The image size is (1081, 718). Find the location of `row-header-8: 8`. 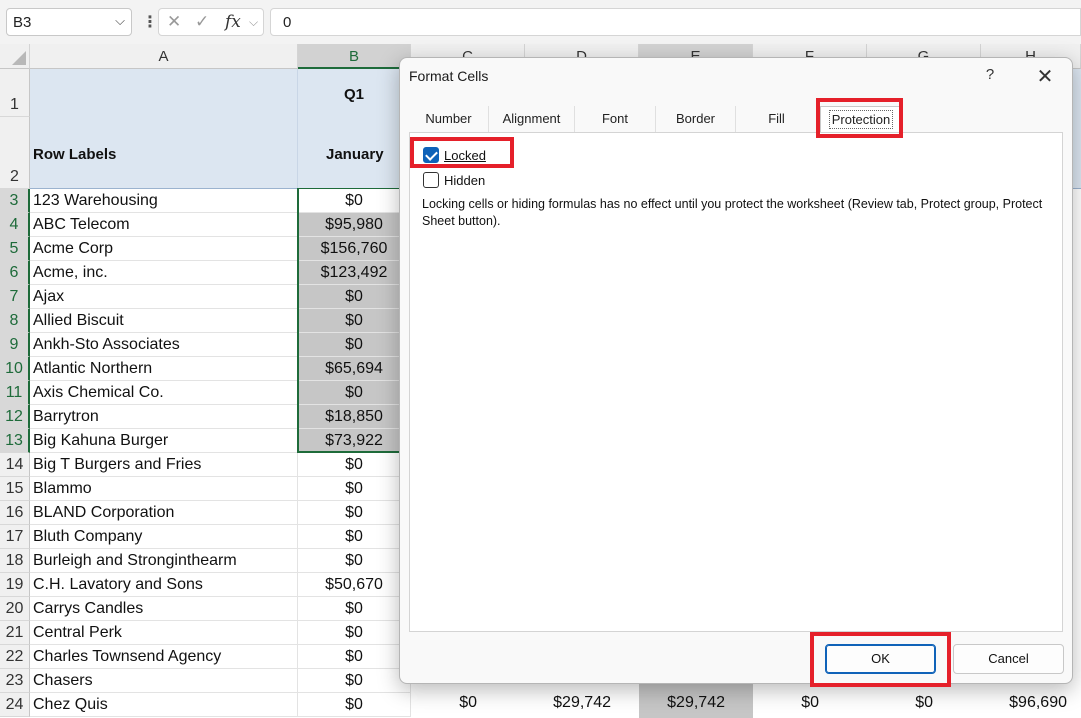

row-header-8: 8 is located at coordinates (15, 321).